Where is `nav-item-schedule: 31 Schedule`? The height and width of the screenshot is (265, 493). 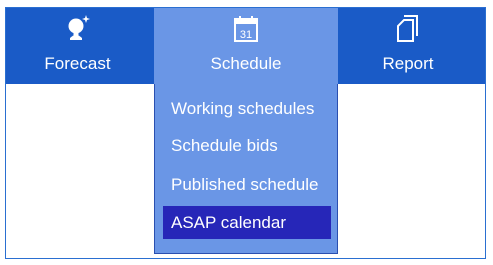
nav-item-schedule: 31 Schedule is located at coordinates (246, 46).